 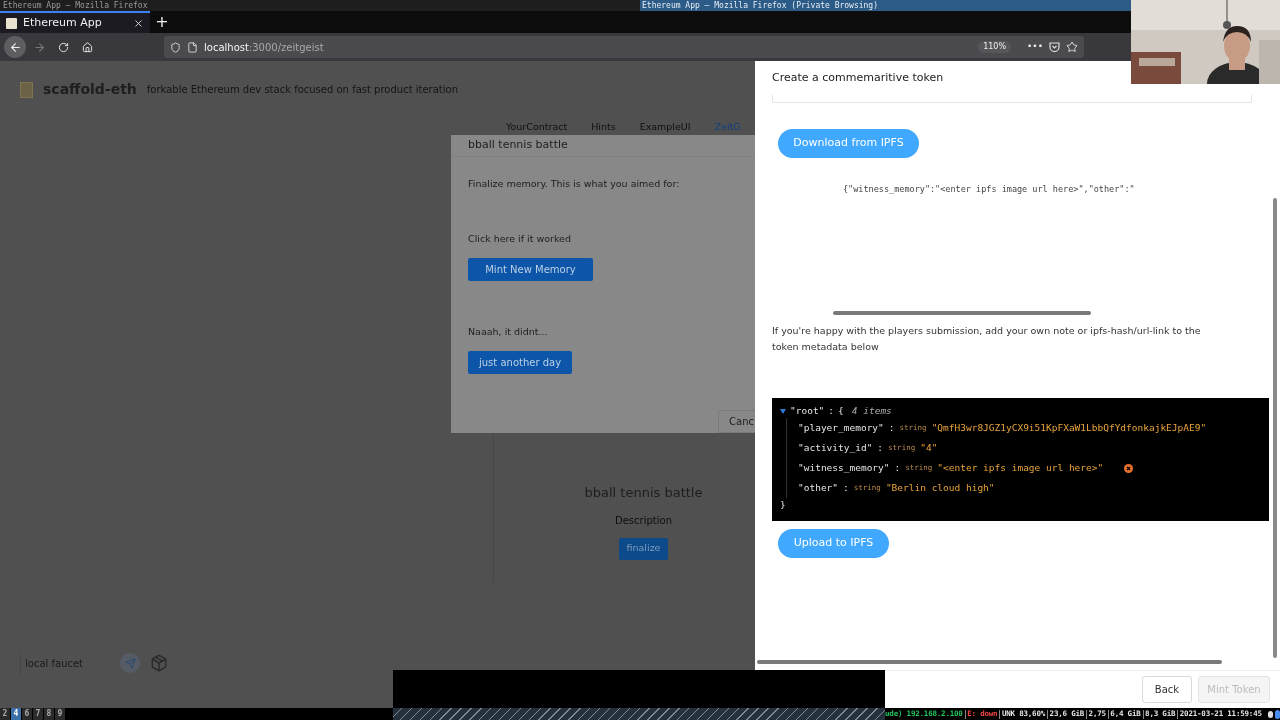 What do you see at coordinates (49, 714) in the screenshot?
I see `workspace-button: 8` at bounding box center [49, 714].